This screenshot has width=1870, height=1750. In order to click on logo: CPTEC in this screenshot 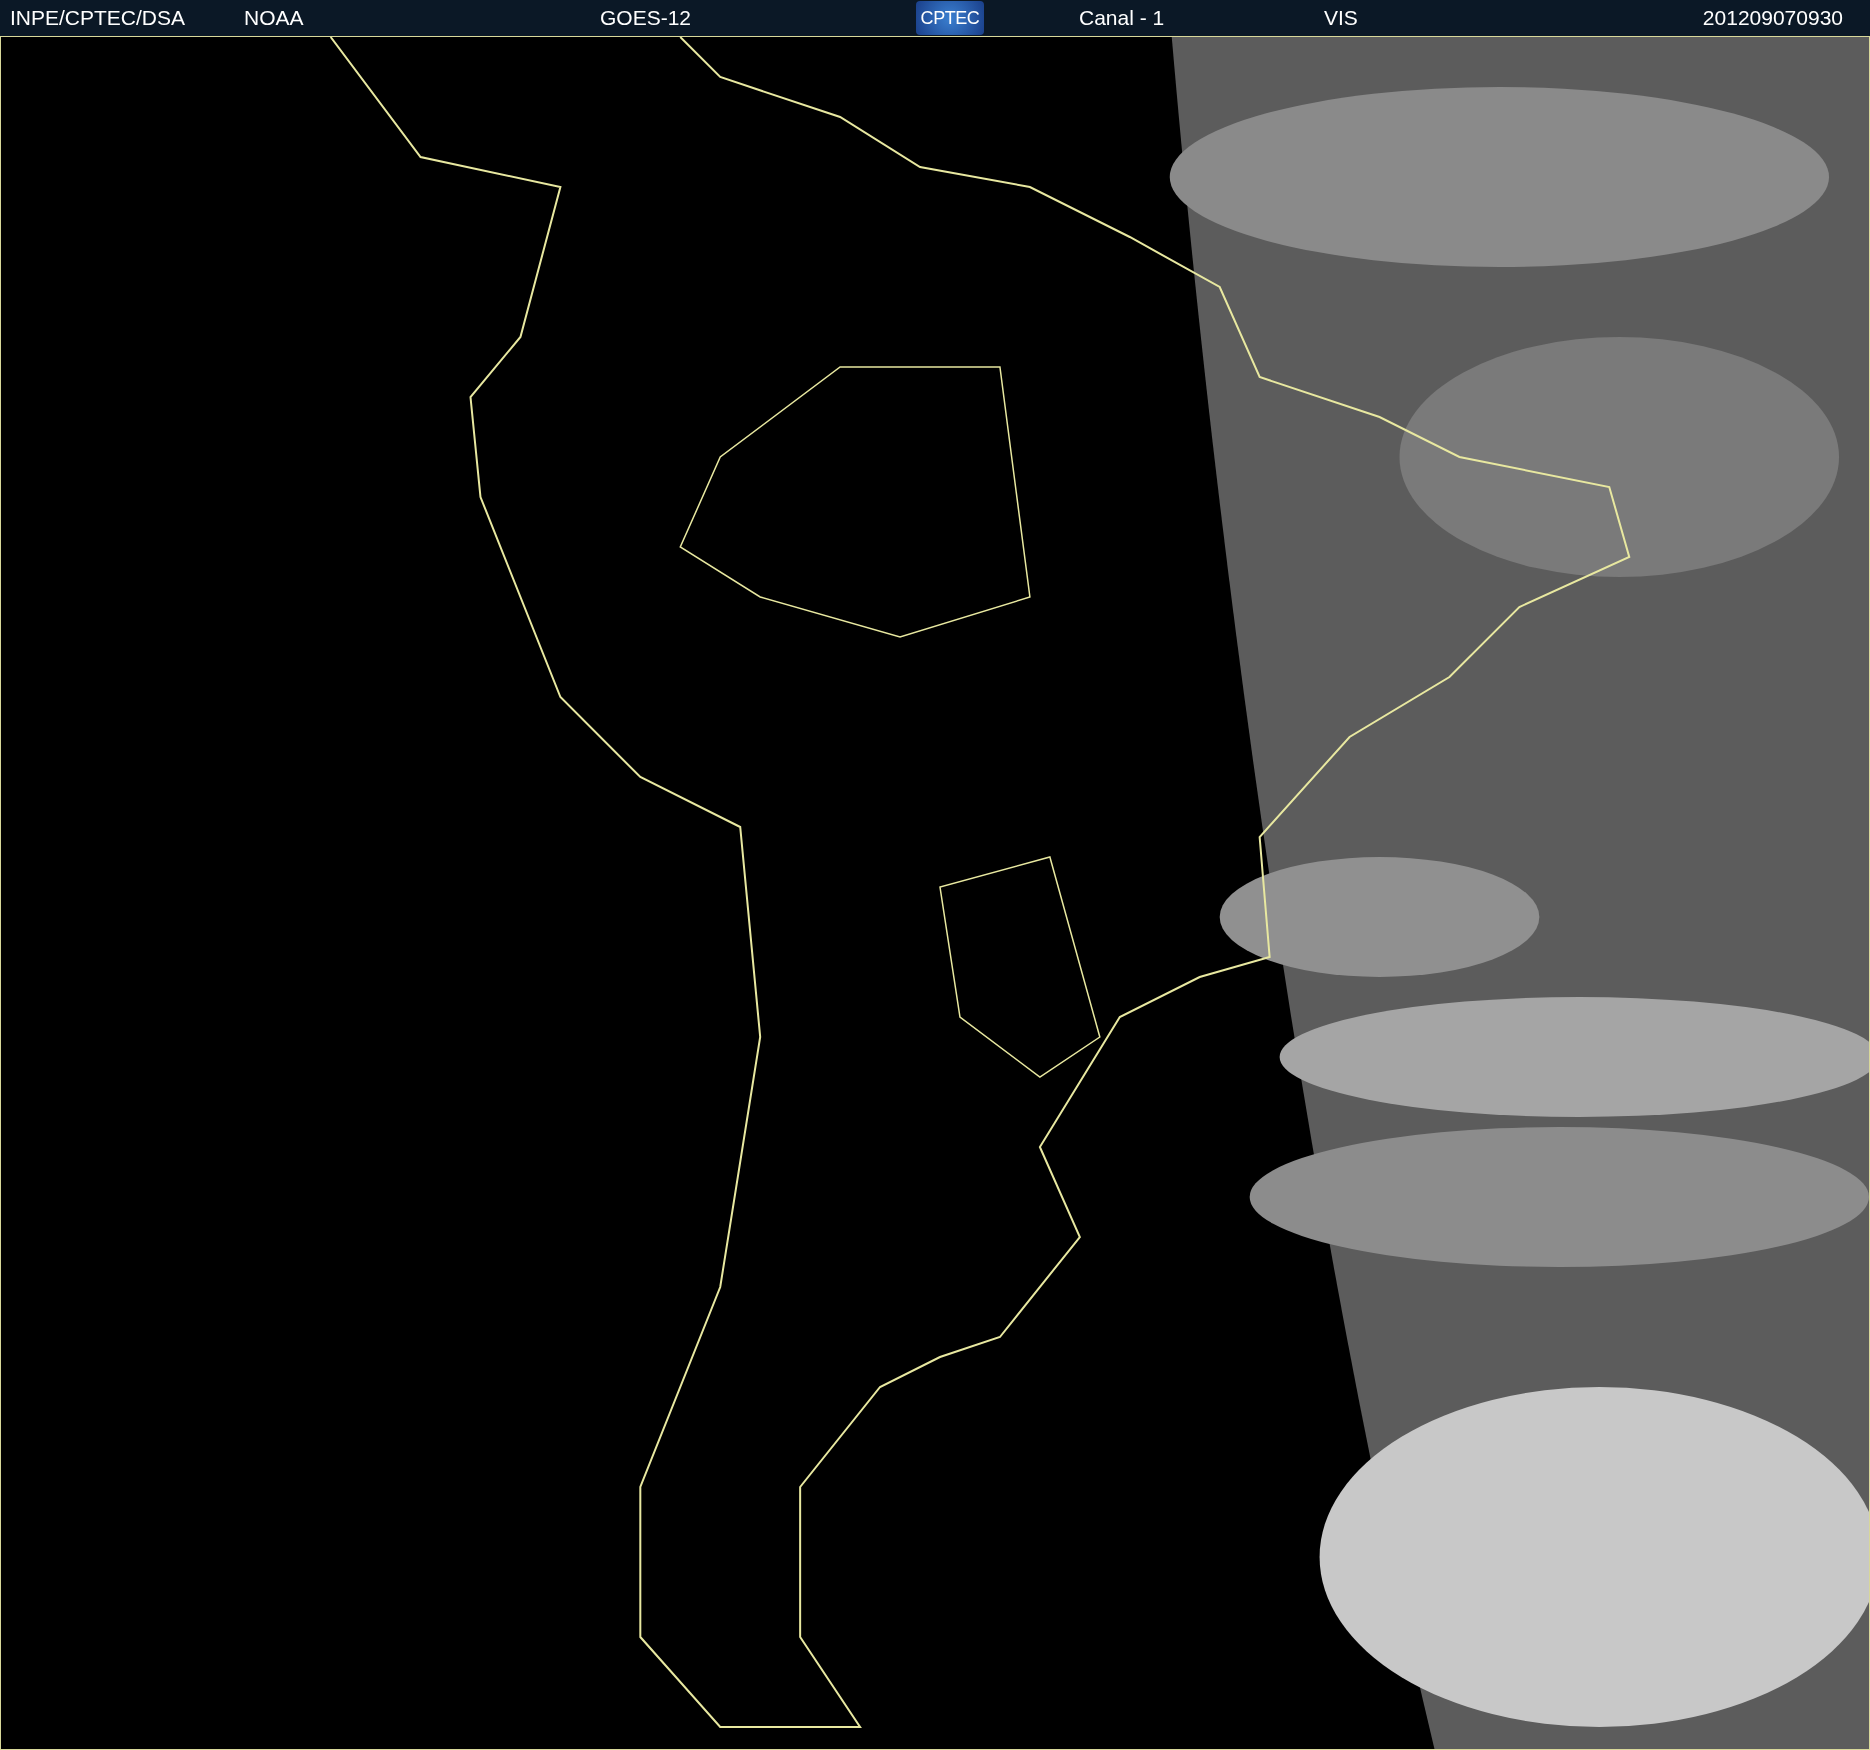, I will do `click(950, 18)`.